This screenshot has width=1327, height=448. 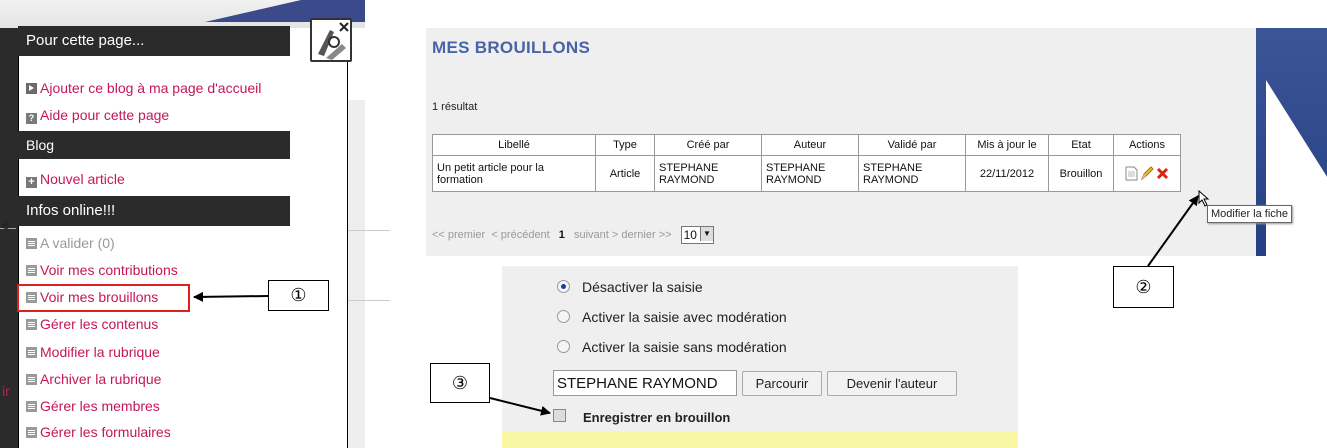 I want to click on delete-icon, so click(x=1162, y=173).